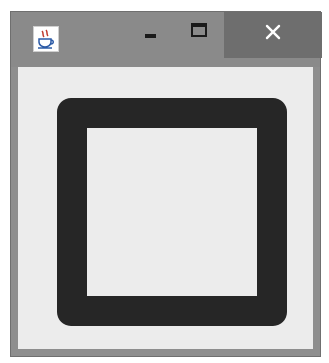 The width and height of the screenshot is (329, 363). What do you see at coordinates (273, 32) in the screenshot?
I see `close-icon` at bounding box center [273, 32].